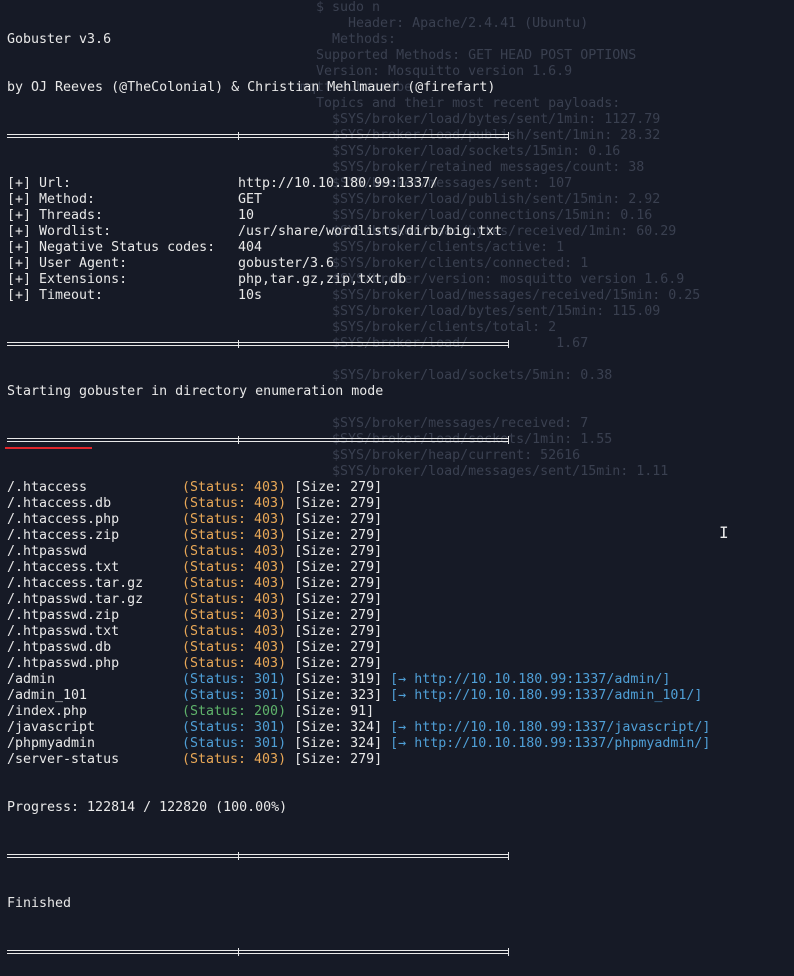 The image size is (794, 976). I want to click on result-path: /.htaccess.zip, so click(63, 535).